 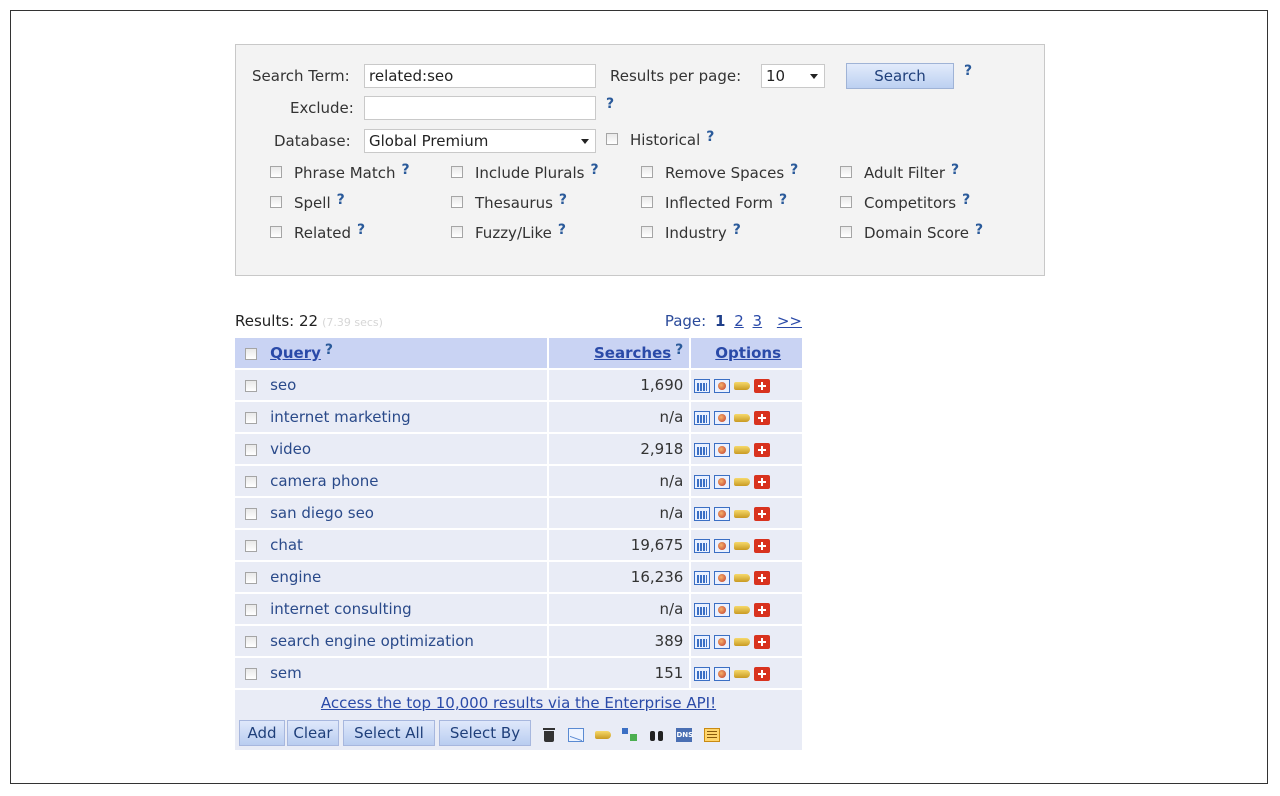 I want to click on list-icon, so click(x=711, y=734).